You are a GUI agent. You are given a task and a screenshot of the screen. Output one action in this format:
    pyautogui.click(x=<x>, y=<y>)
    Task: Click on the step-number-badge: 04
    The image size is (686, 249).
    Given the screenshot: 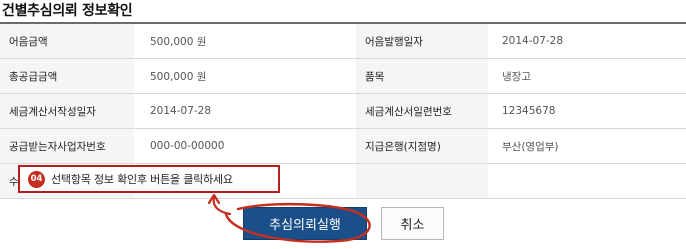 What is the action you would take?
    pyautogui.click(x=36, y=179)
    